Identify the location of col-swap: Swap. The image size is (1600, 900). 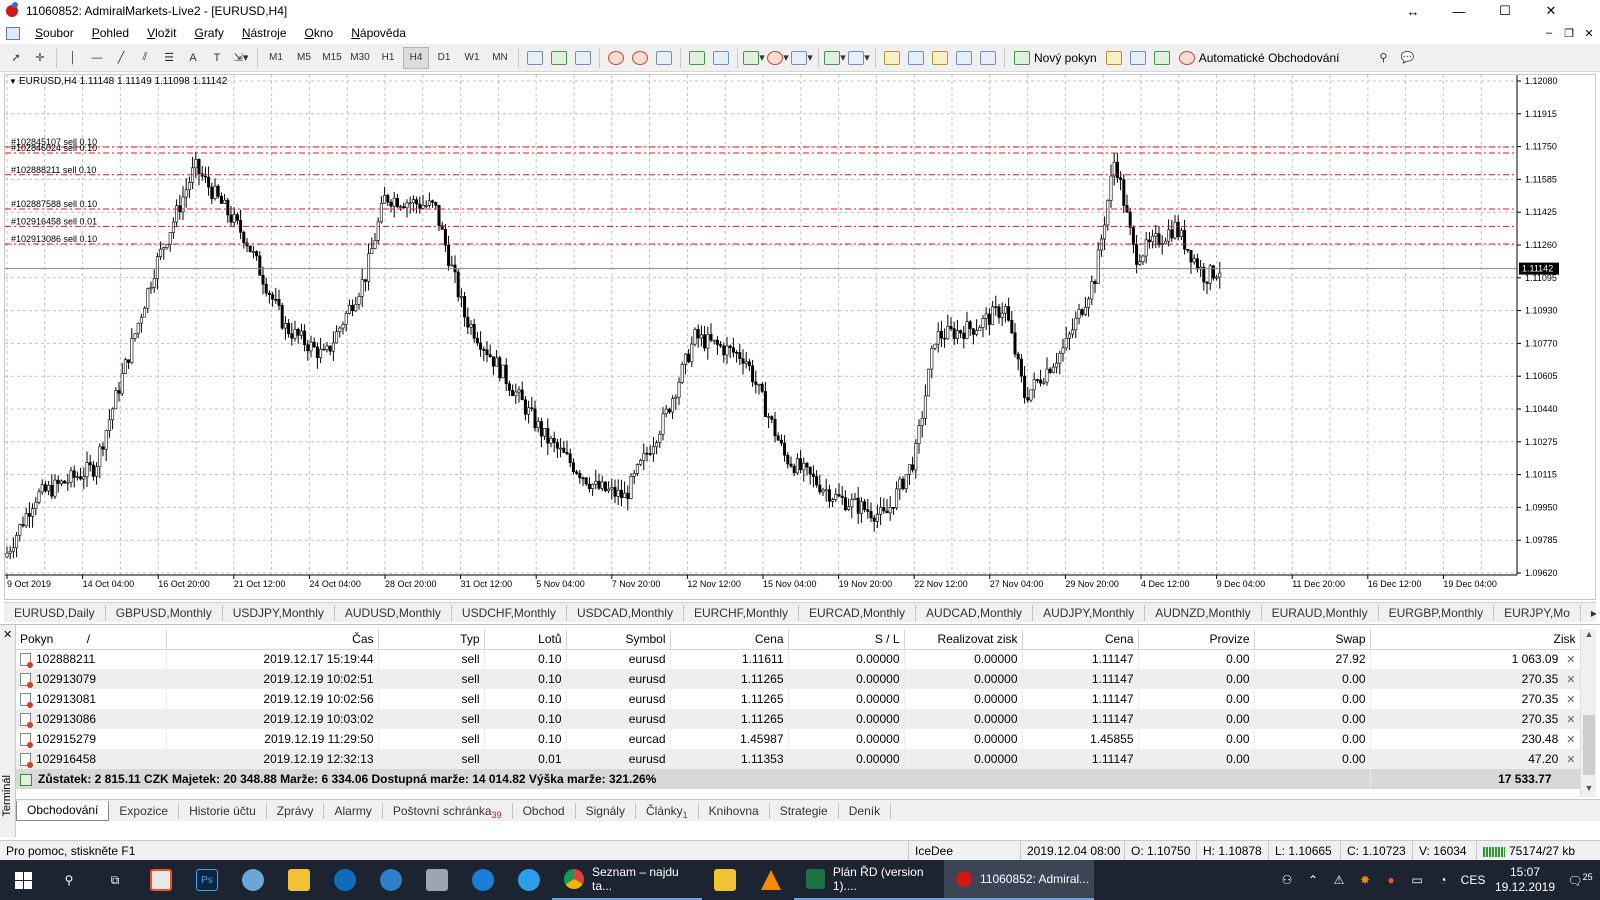
(1312, 639).